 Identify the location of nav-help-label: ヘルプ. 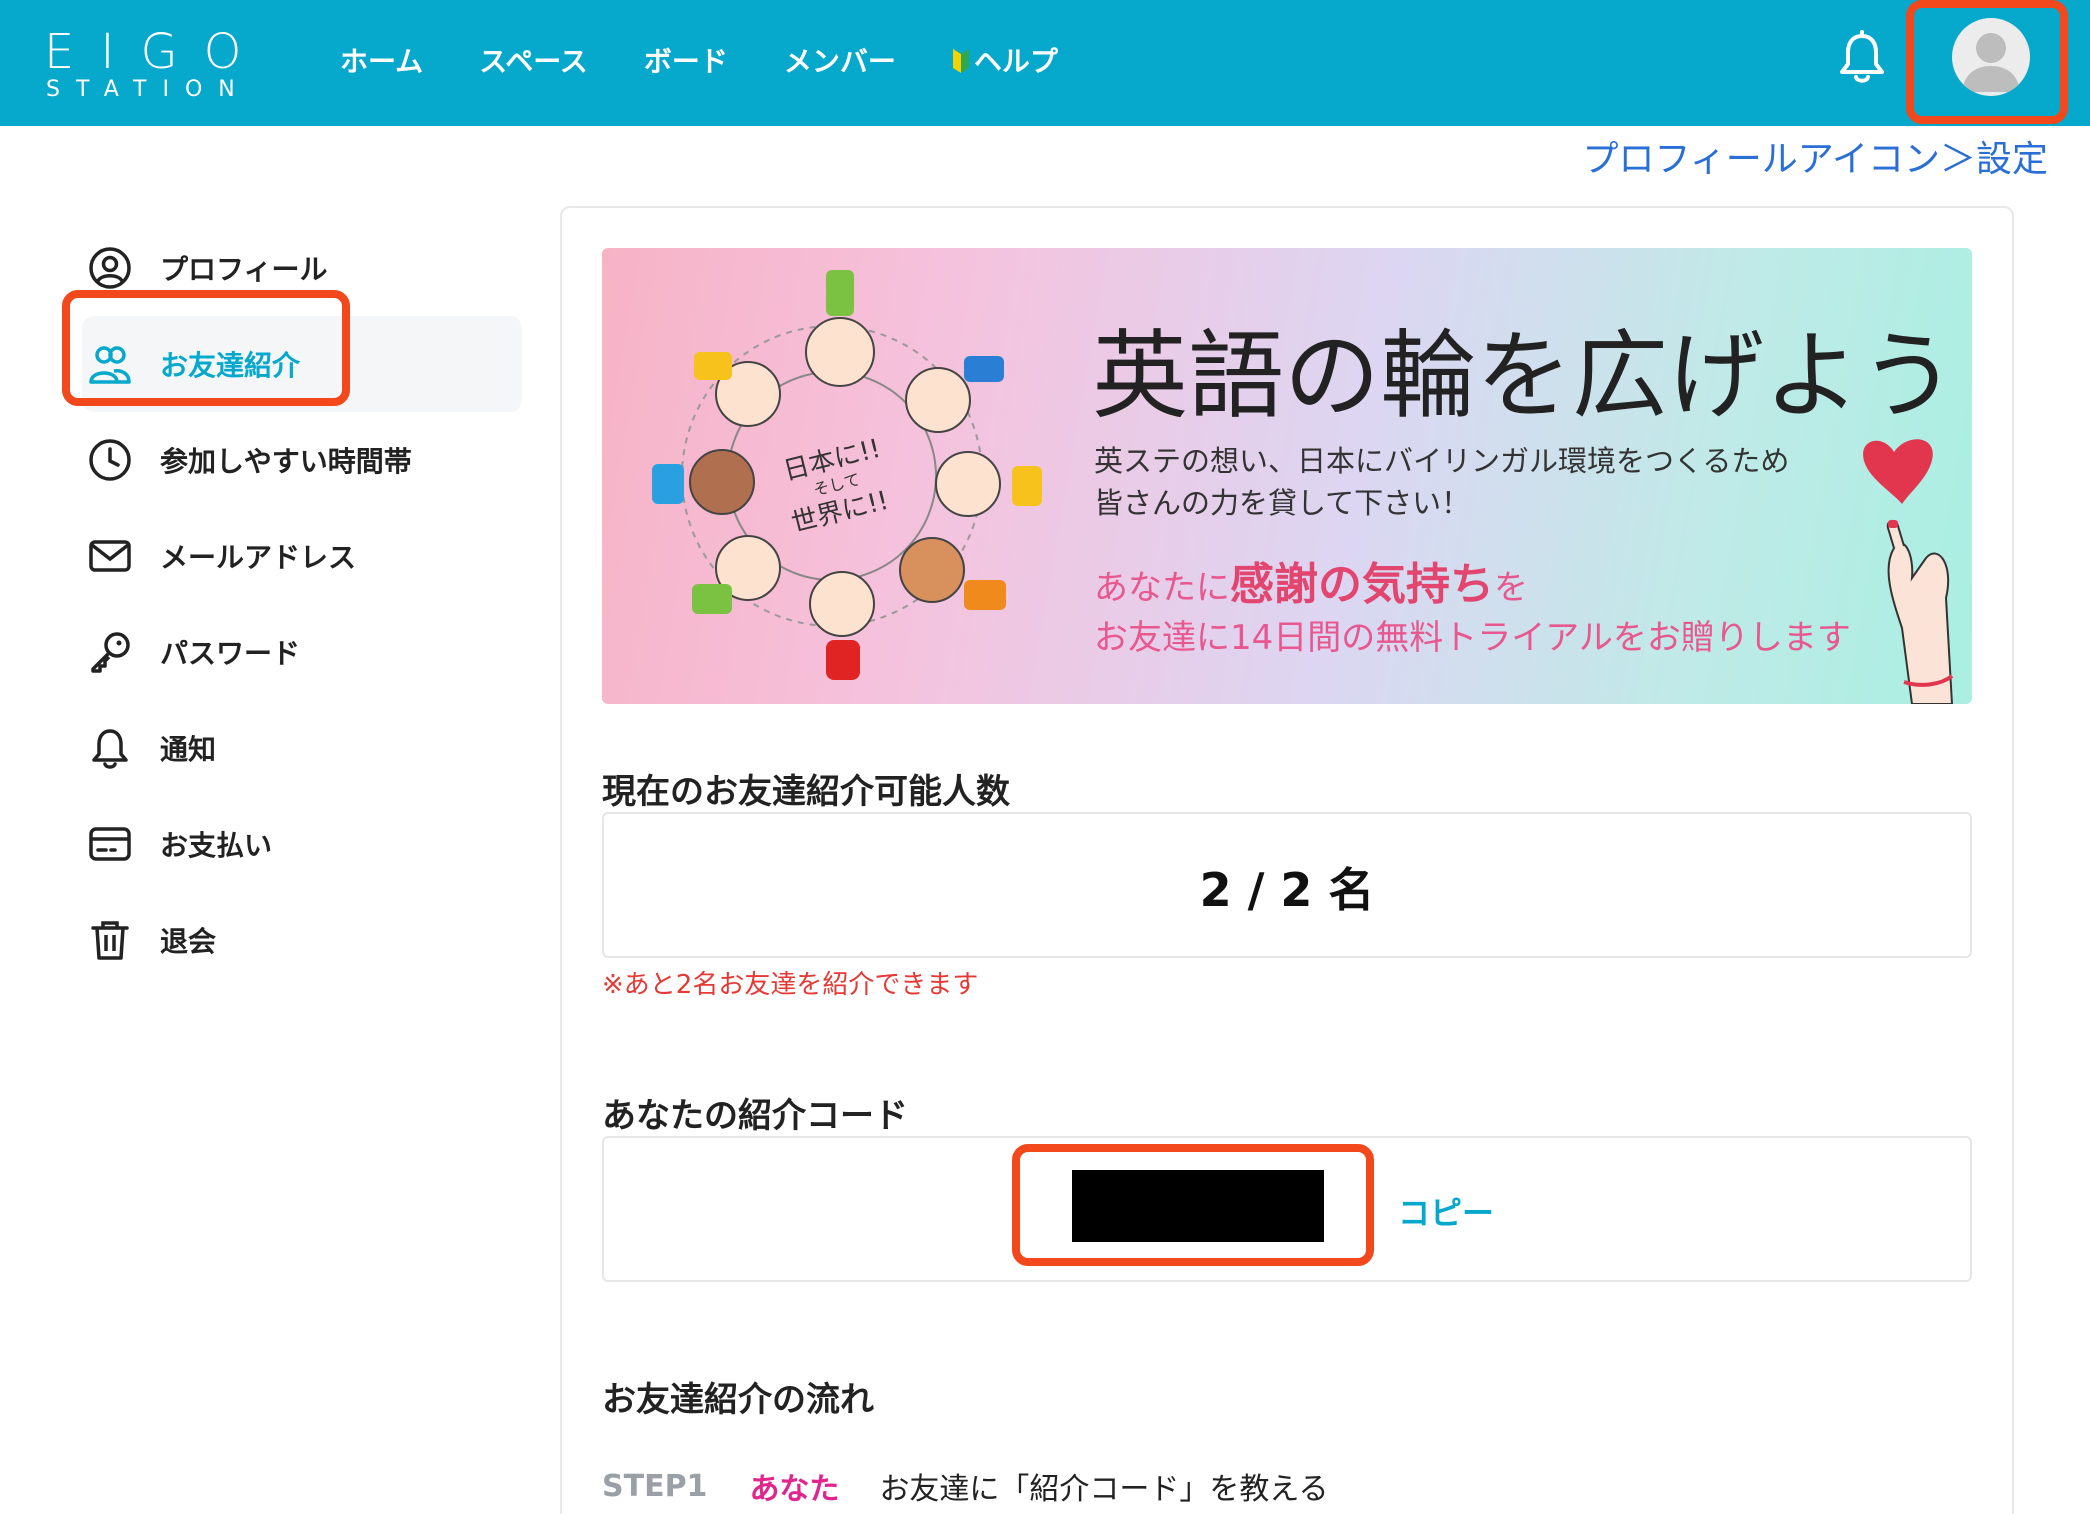
(1015, 61).